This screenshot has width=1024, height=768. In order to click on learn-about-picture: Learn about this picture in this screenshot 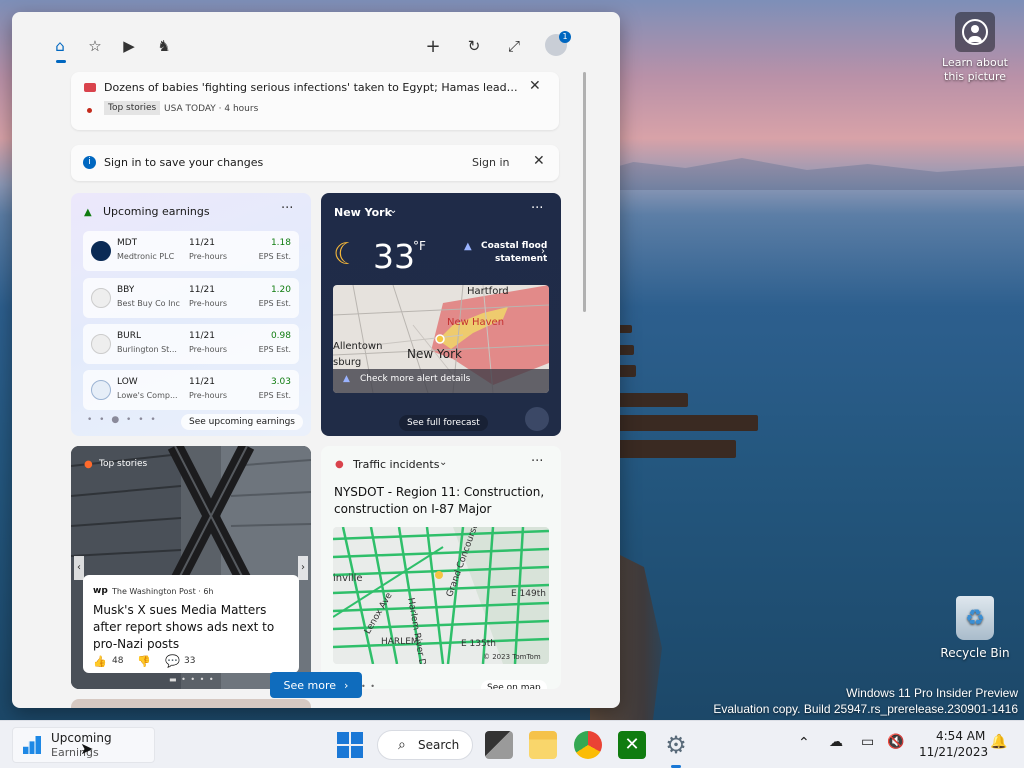, I will do `click(975, 48)`.